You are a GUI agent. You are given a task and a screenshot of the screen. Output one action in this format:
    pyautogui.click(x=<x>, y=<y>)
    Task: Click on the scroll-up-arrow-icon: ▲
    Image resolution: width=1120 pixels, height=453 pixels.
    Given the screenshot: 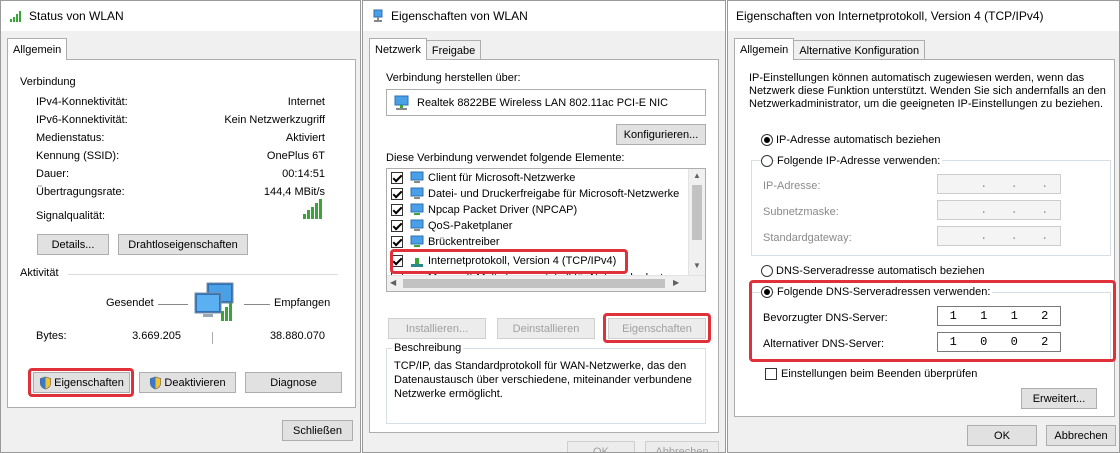 What is the action you would take?
    pyautogui.click(x=697, y=175)
    